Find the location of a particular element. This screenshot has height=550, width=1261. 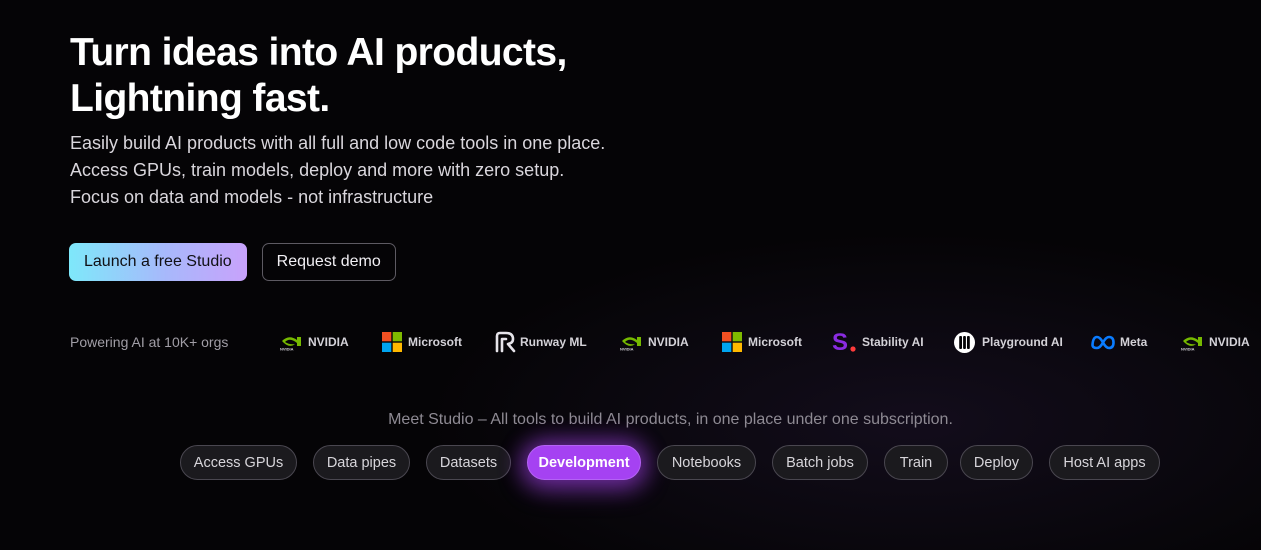

runway-icon is located at coordinates (505, 342).